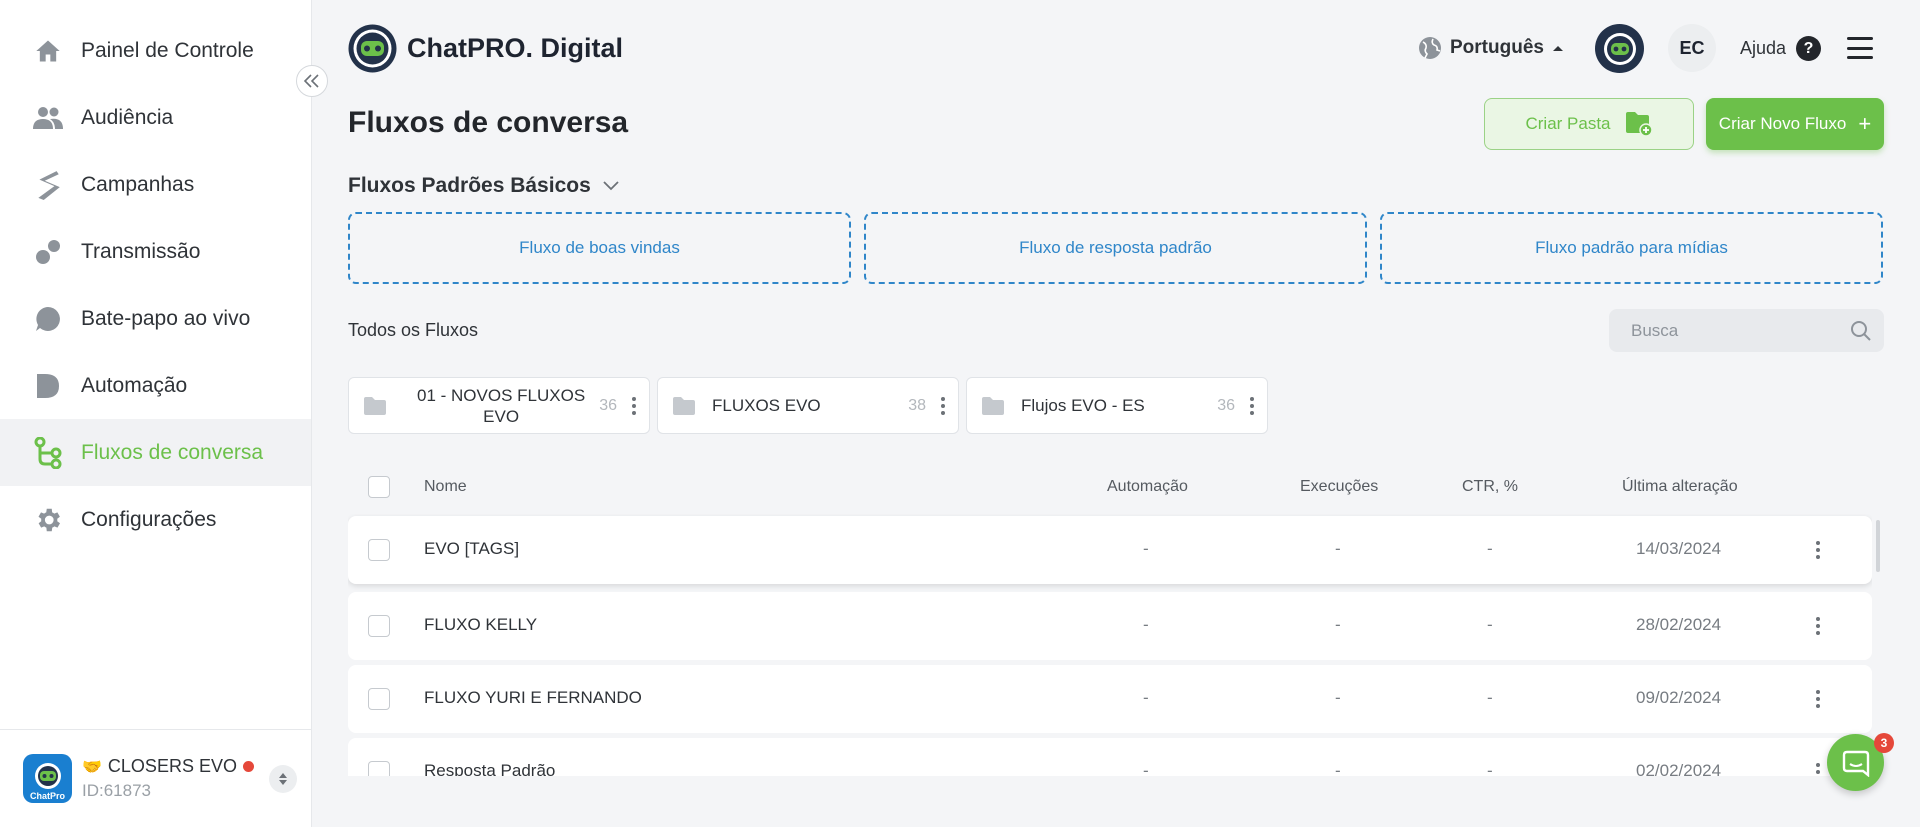  Describe the element at coordinates (1861, 331) in the screenshot. I see `search-icon` at that location.